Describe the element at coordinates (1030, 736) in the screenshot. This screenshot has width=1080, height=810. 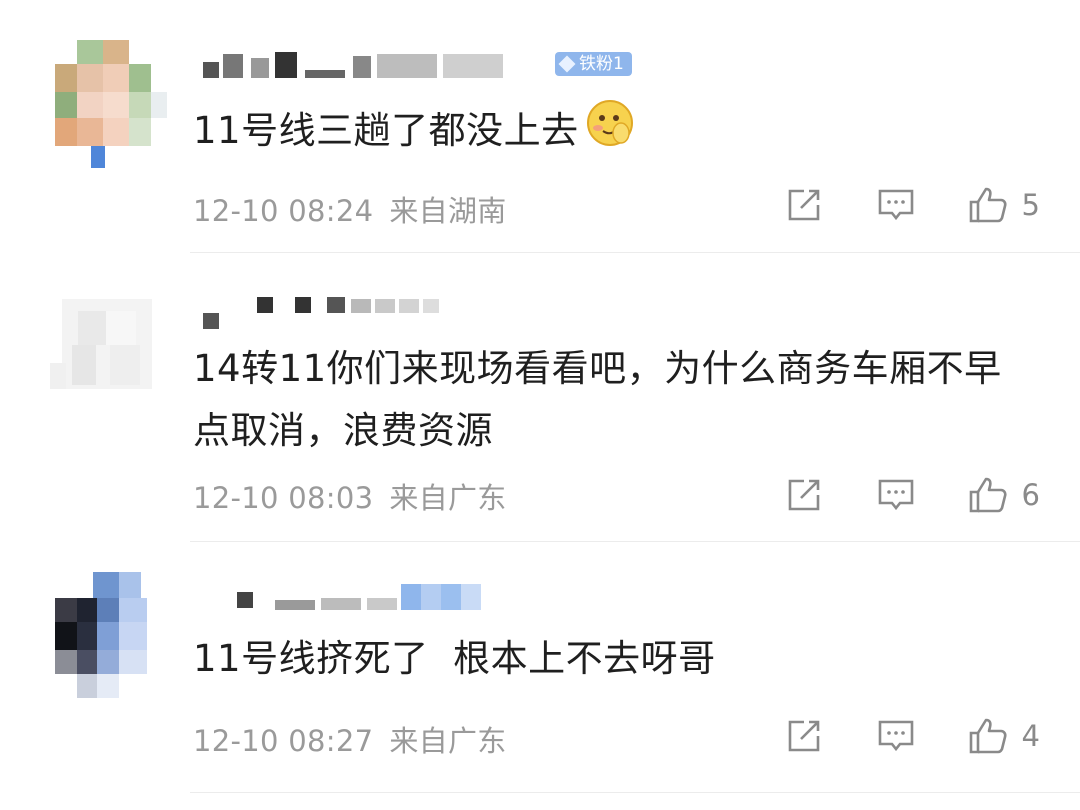
I see `like-count: 4` at that location.